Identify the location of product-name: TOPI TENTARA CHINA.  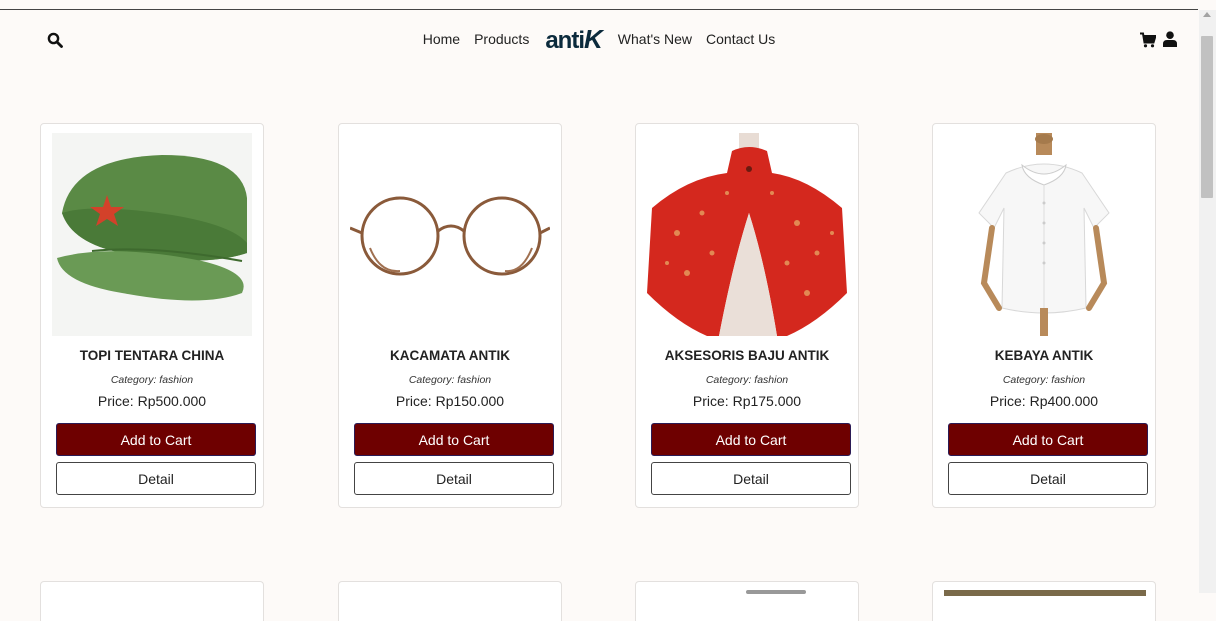
(152, 355).